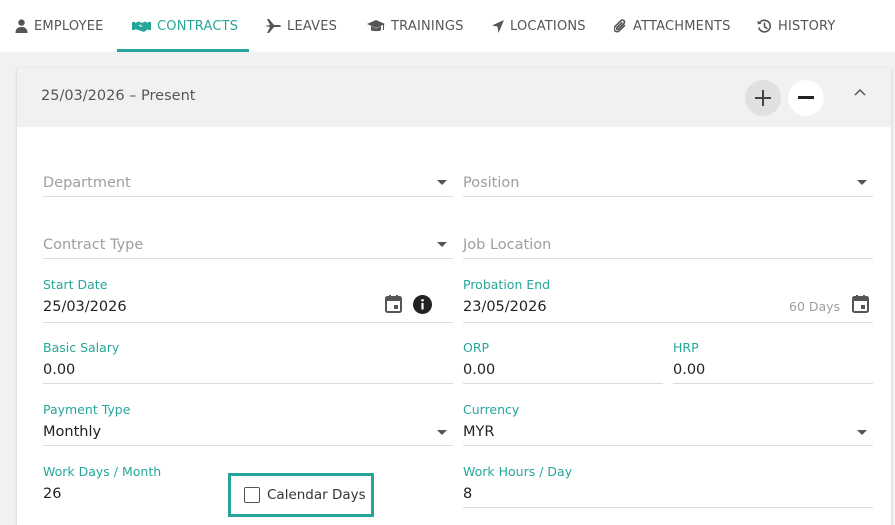 This screenshot has width=895, height=525. What do you see at coordinates (468, 494) in the screenshot?
I see `work-hours-value: 8` at bounding box center [468, 494].